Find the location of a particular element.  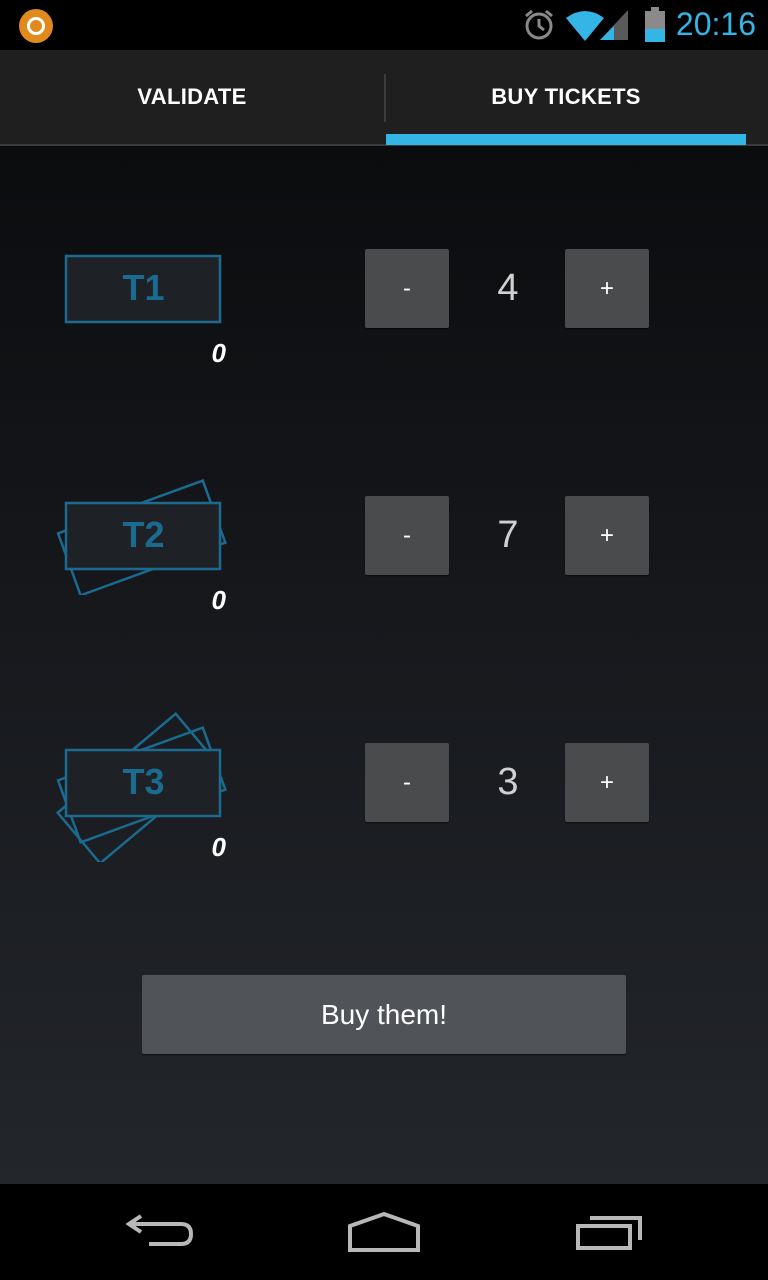

home-button is located at coordinates (384, 1232).